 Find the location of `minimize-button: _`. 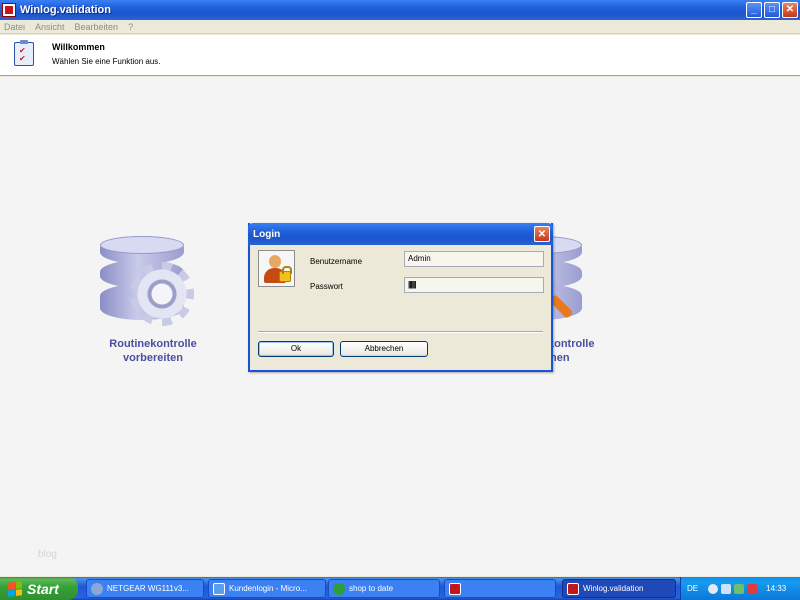

minimize-button: _ is located at coordinates (754, 10).